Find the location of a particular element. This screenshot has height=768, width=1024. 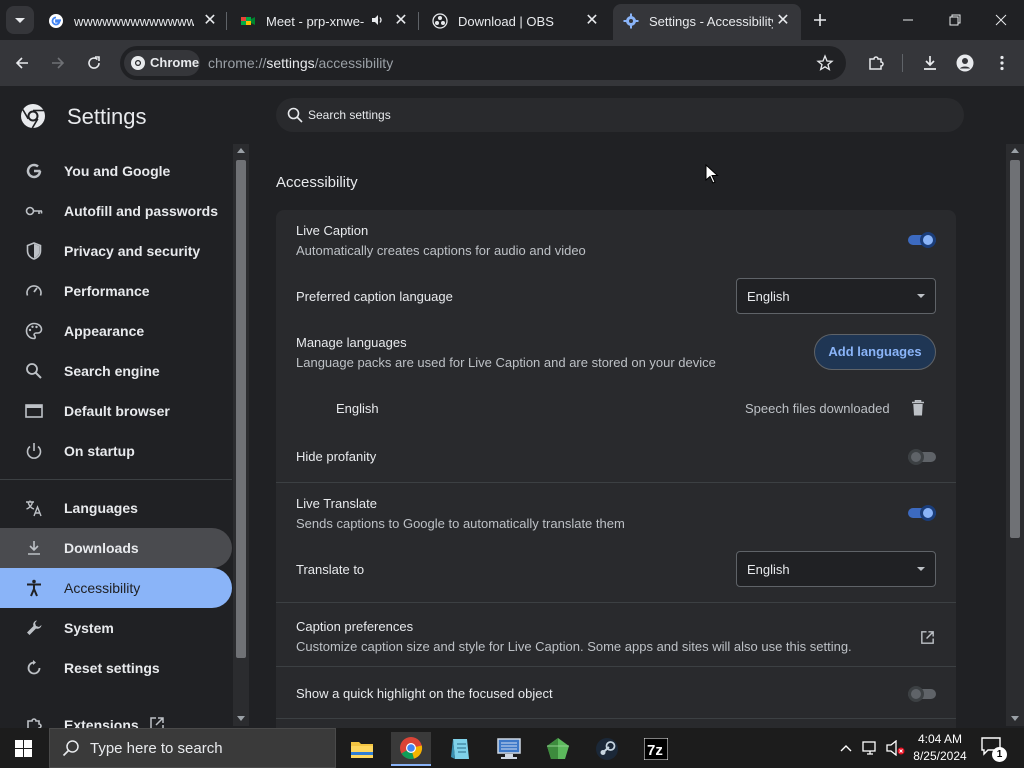

close-window-button is located at coordinates (1001, 20).